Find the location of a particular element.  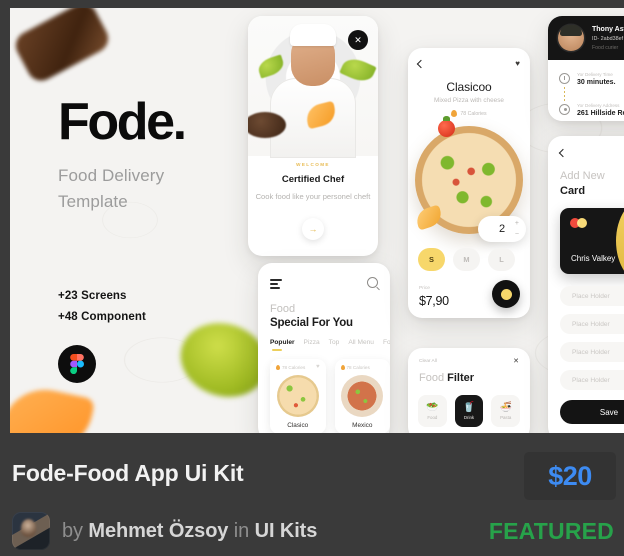

detail-topbar: ♥ is located at coordinates (468, 65).